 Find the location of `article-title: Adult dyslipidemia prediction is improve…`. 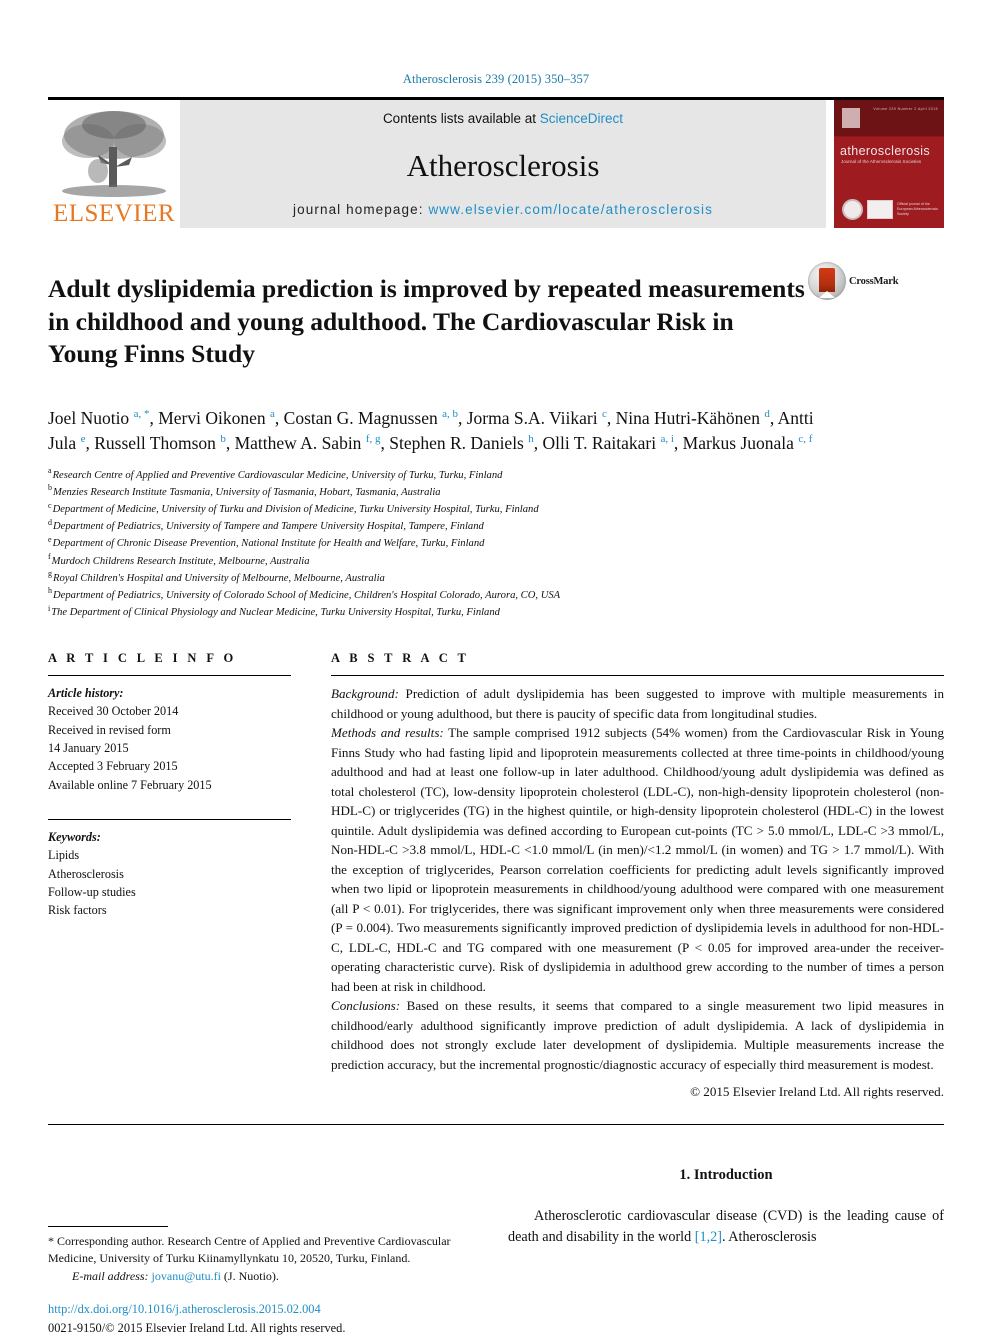

article-title: Adult dyslipidemia prediction is improve… is located at coordinates (426, 321).